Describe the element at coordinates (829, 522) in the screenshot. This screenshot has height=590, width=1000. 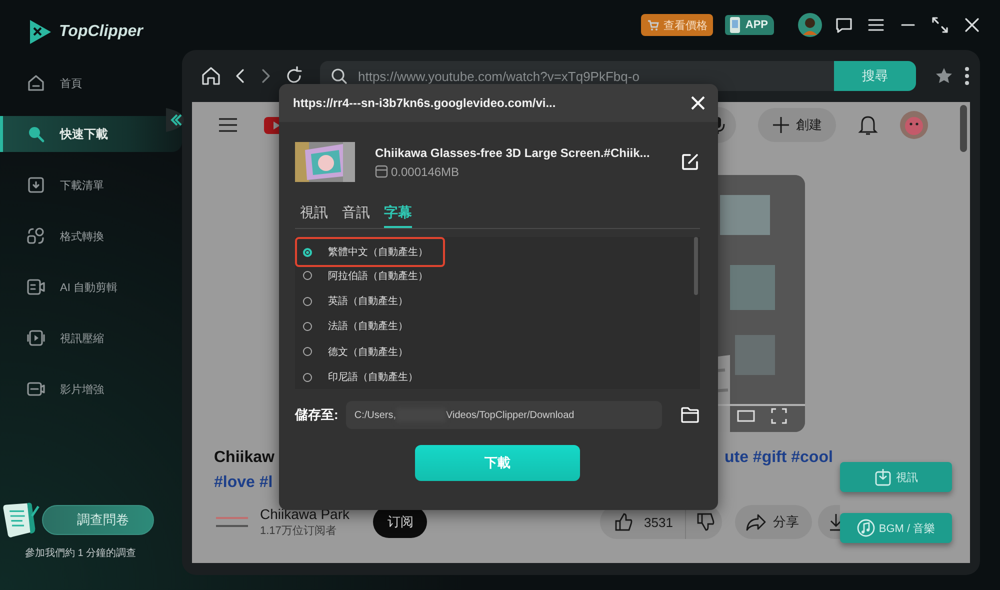
I see `download-pill` at that location.